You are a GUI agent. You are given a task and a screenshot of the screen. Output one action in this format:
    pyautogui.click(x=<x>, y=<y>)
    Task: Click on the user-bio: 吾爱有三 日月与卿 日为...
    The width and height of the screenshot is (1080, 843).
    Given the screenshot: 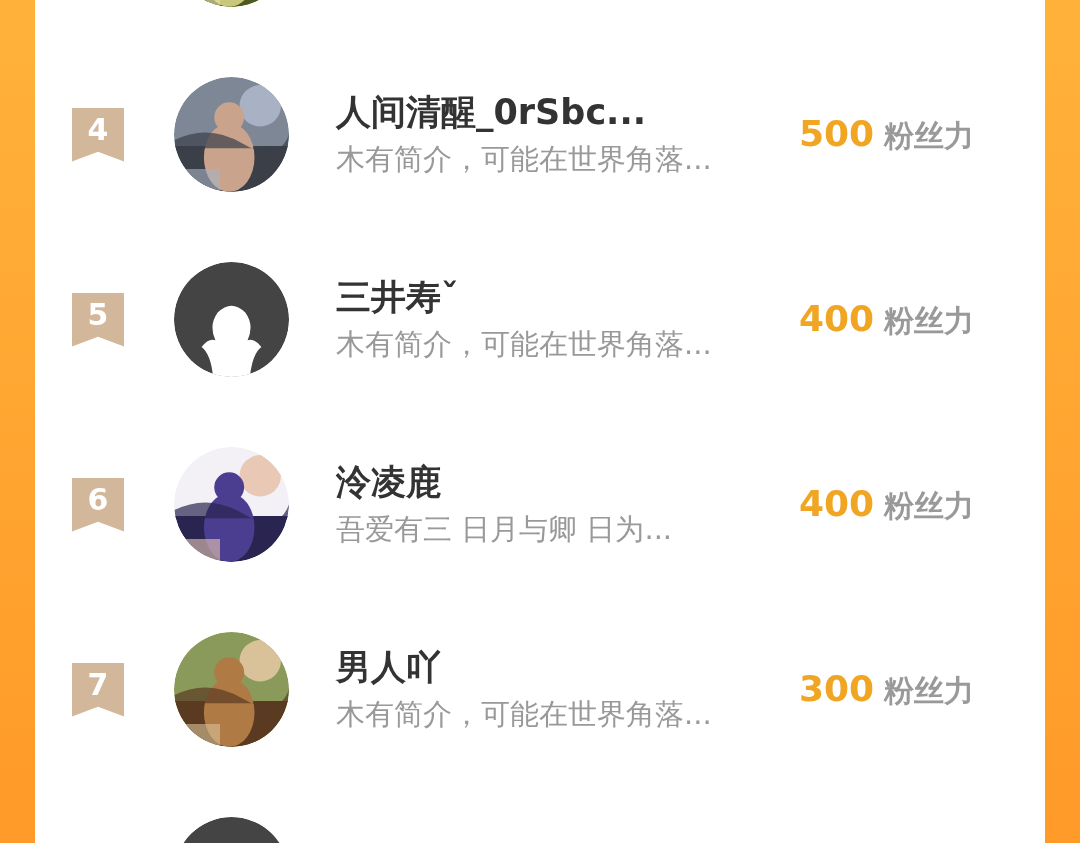 What is the action you would take?
    pyautogui.click(x=505, y=529)
    